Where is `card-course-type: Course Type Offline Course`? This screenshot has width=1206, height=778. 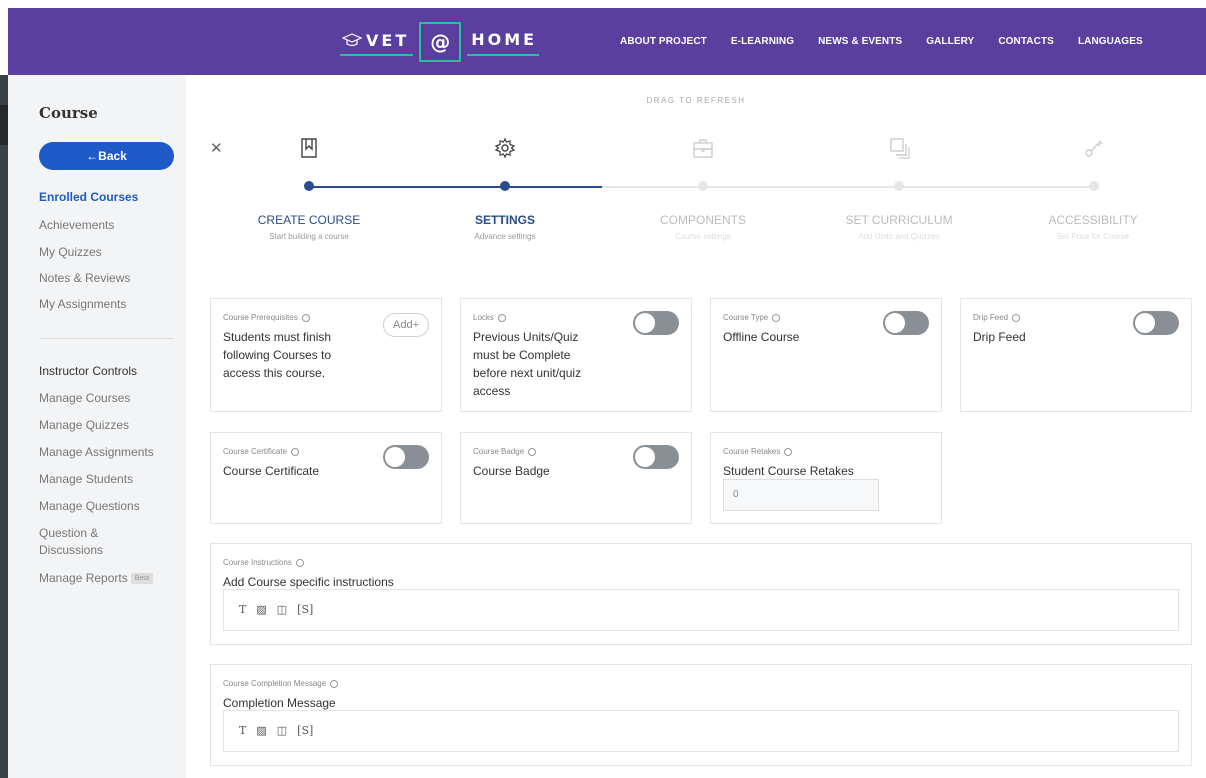 card-course-type: Course Type Offline Course is located at coordinates (826, 355).